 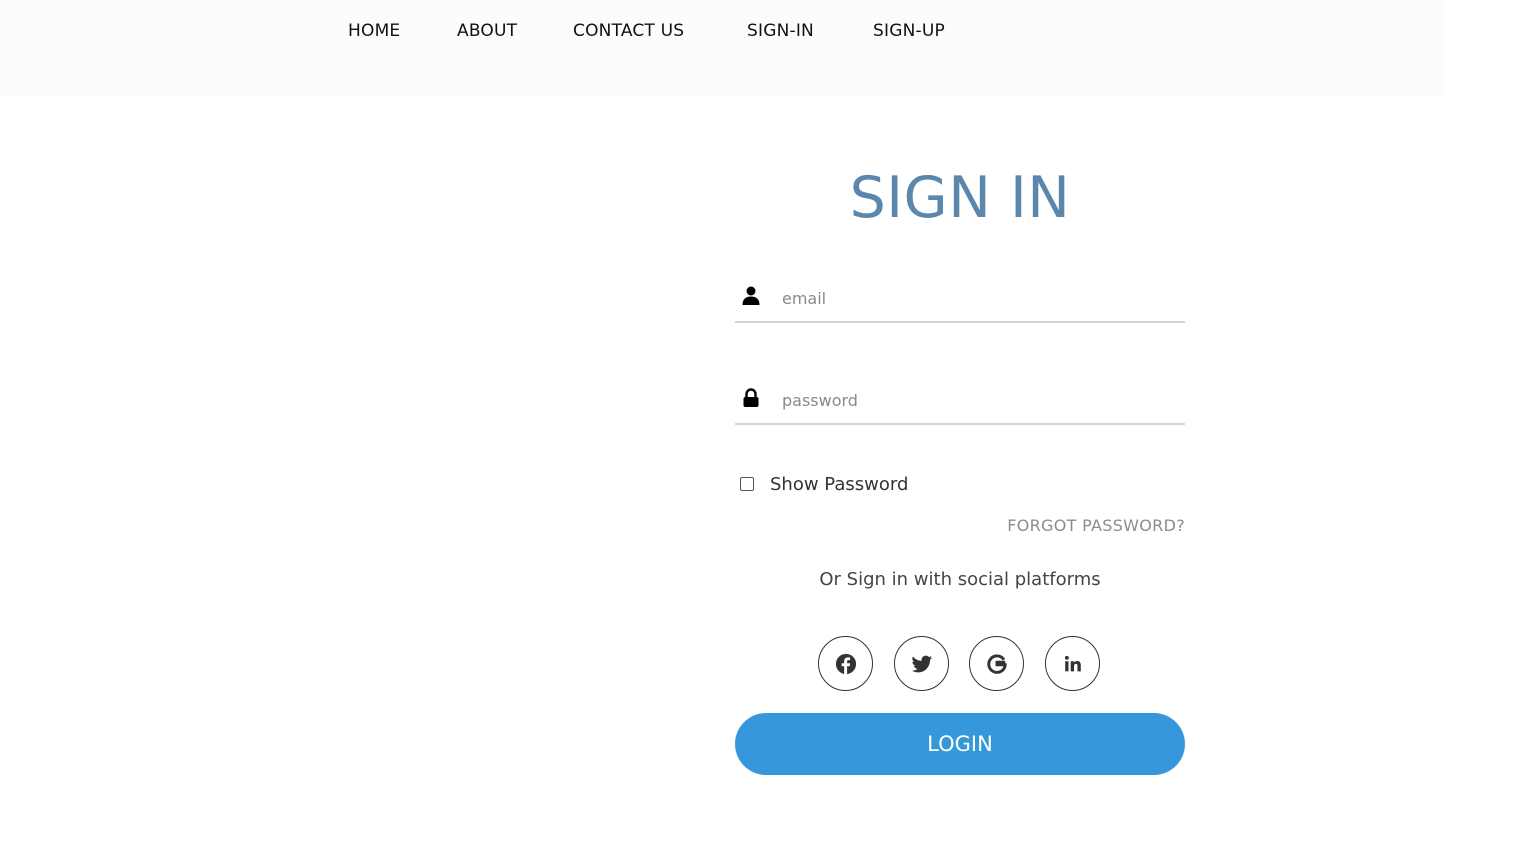 What do you see at coordinates (960, 198) in the screenshot?
I see `page-title: SIGN IN` at bounding box center [960, 198].